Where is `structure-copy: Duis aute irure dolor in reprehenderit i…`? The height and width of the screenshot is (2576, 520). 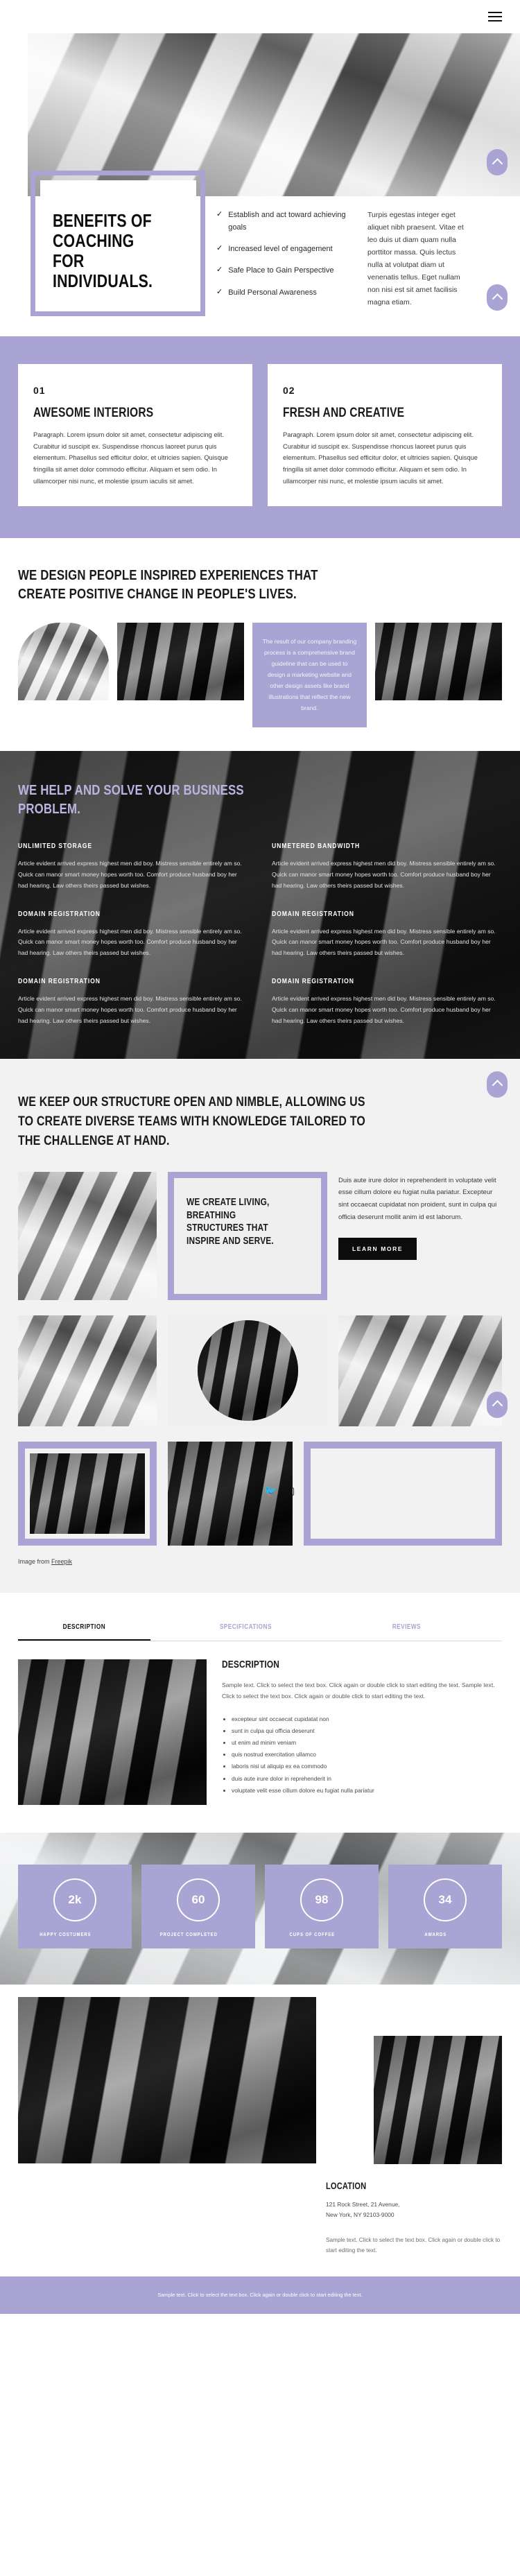 structure-copy: Duis aute irure dolor in reprehenderit i… is located at coordinates (420, 1236).